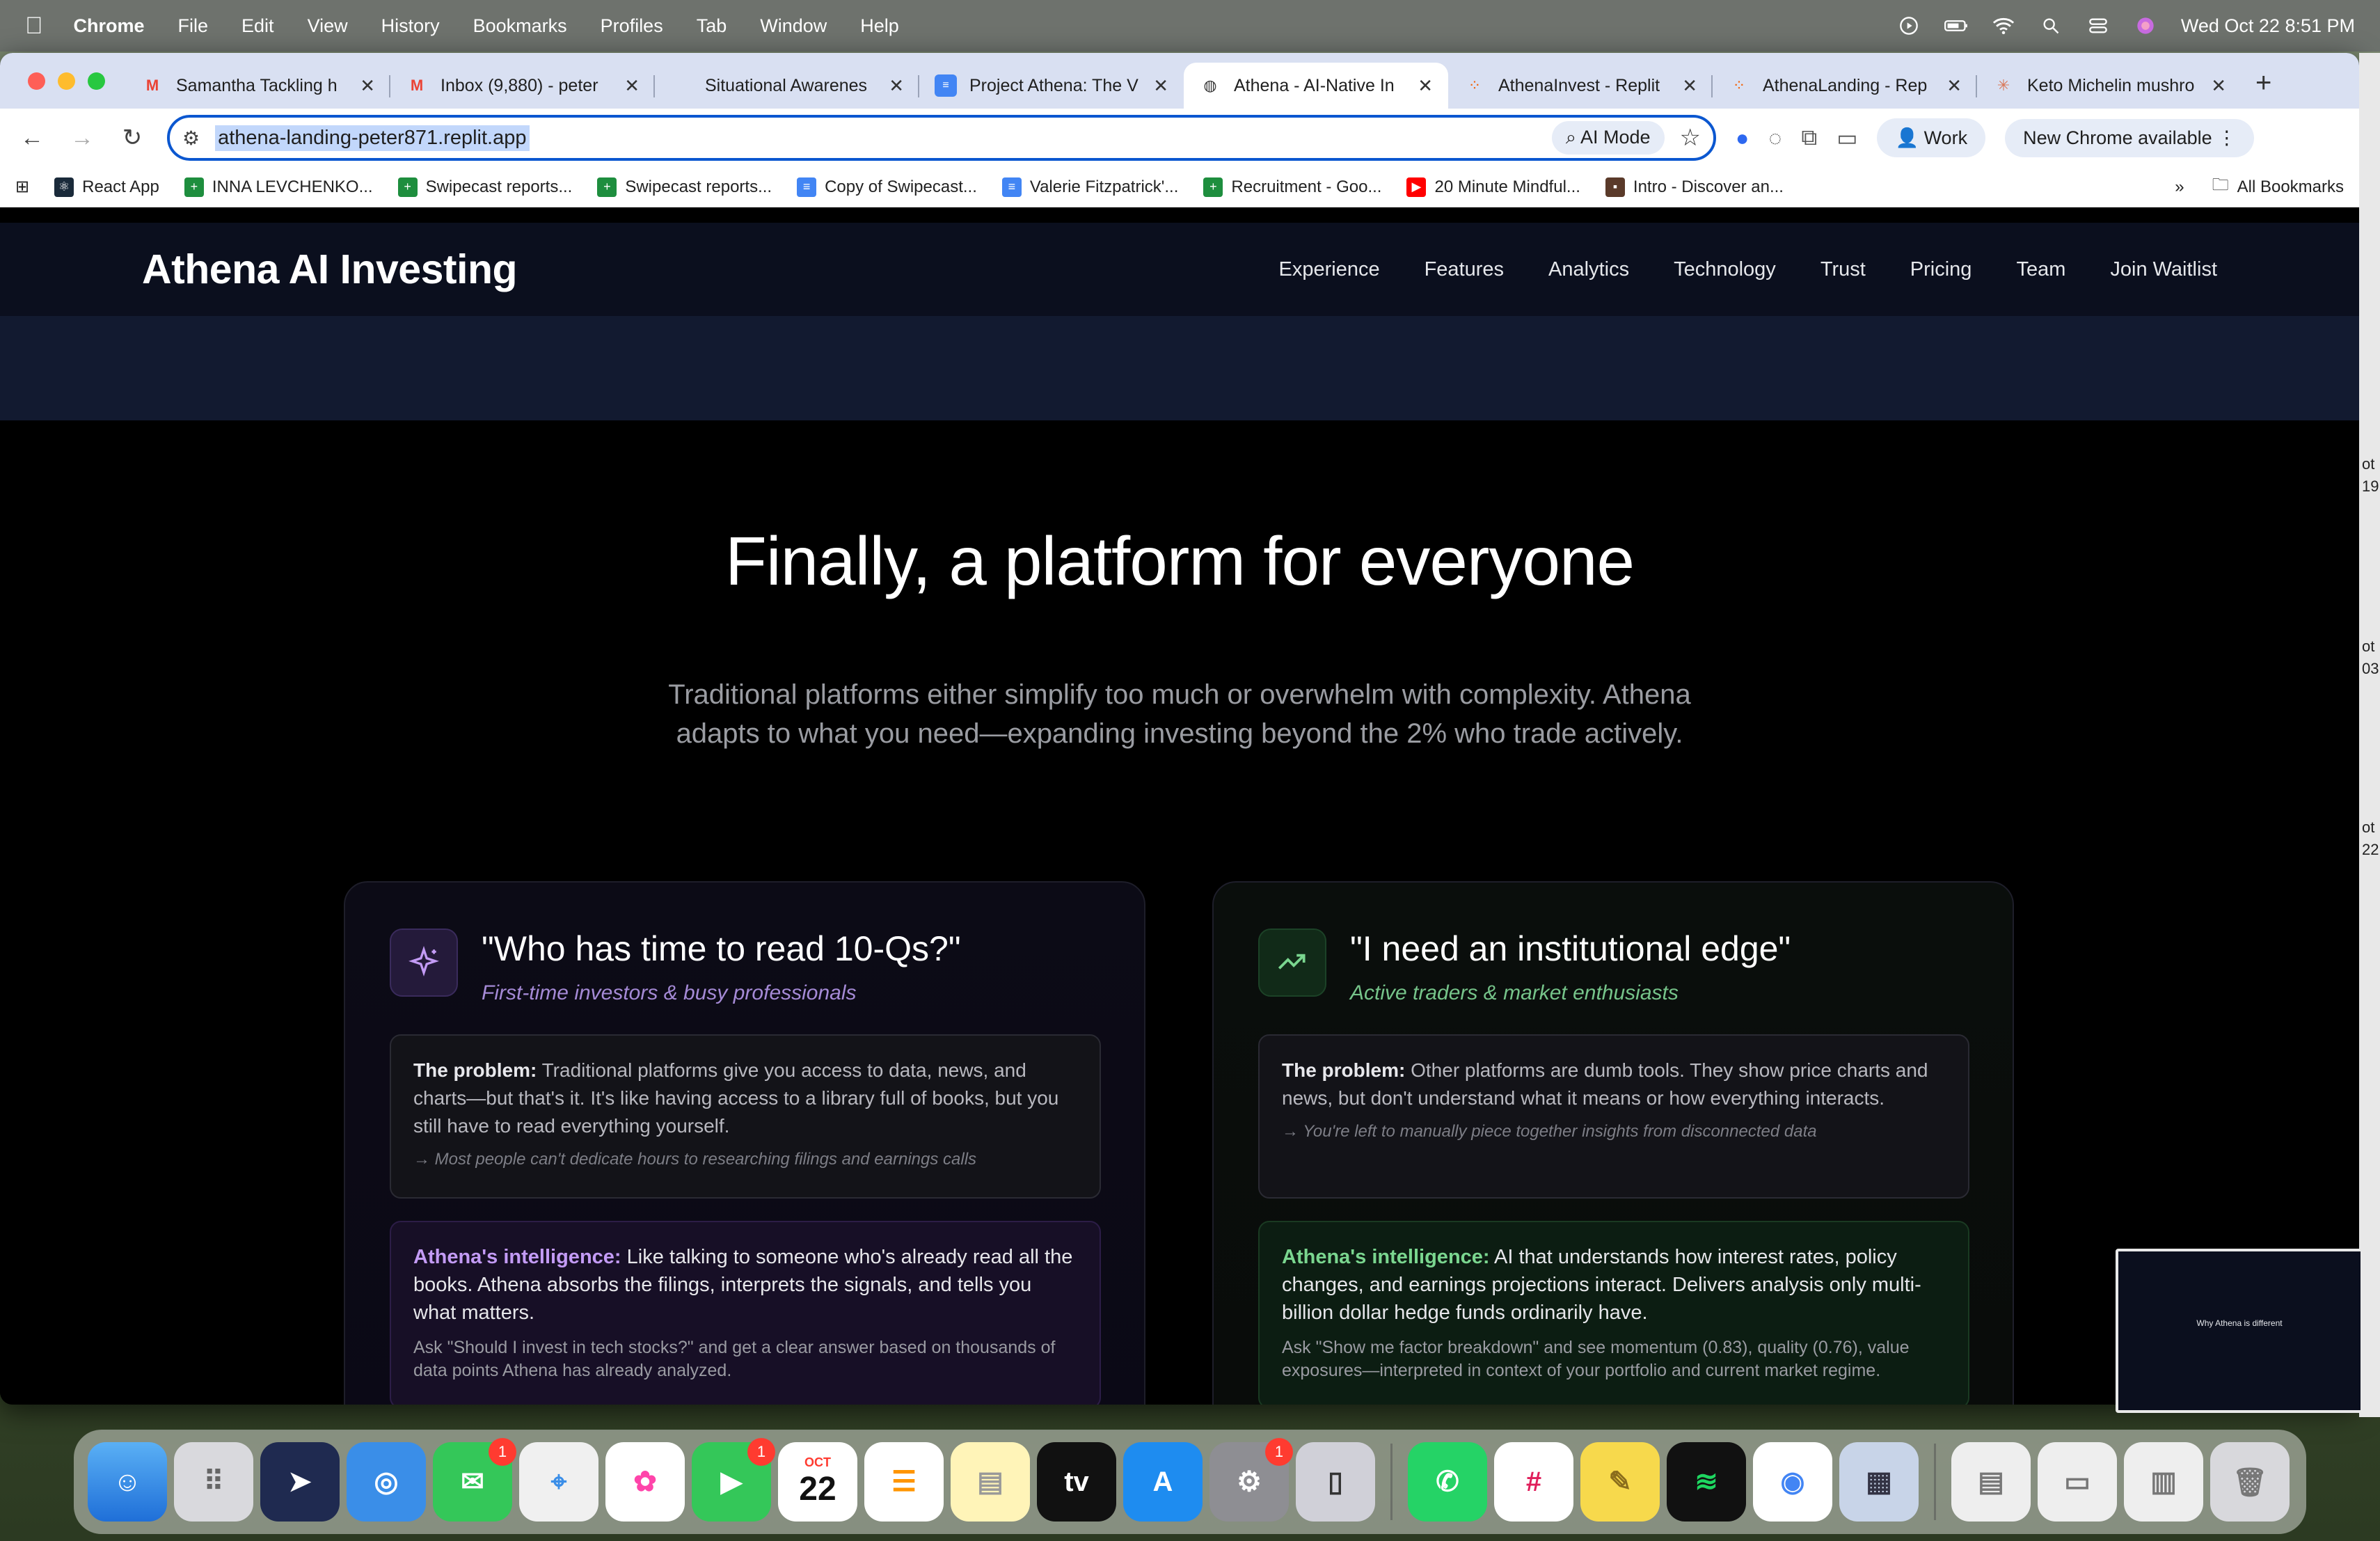 The width and height of the screenshot is (2380, 1541). What do you see at coordinates (300, 1482) in the screenshot?
I see `send-app-icon: ➤` at bounding box center [300, 1482].